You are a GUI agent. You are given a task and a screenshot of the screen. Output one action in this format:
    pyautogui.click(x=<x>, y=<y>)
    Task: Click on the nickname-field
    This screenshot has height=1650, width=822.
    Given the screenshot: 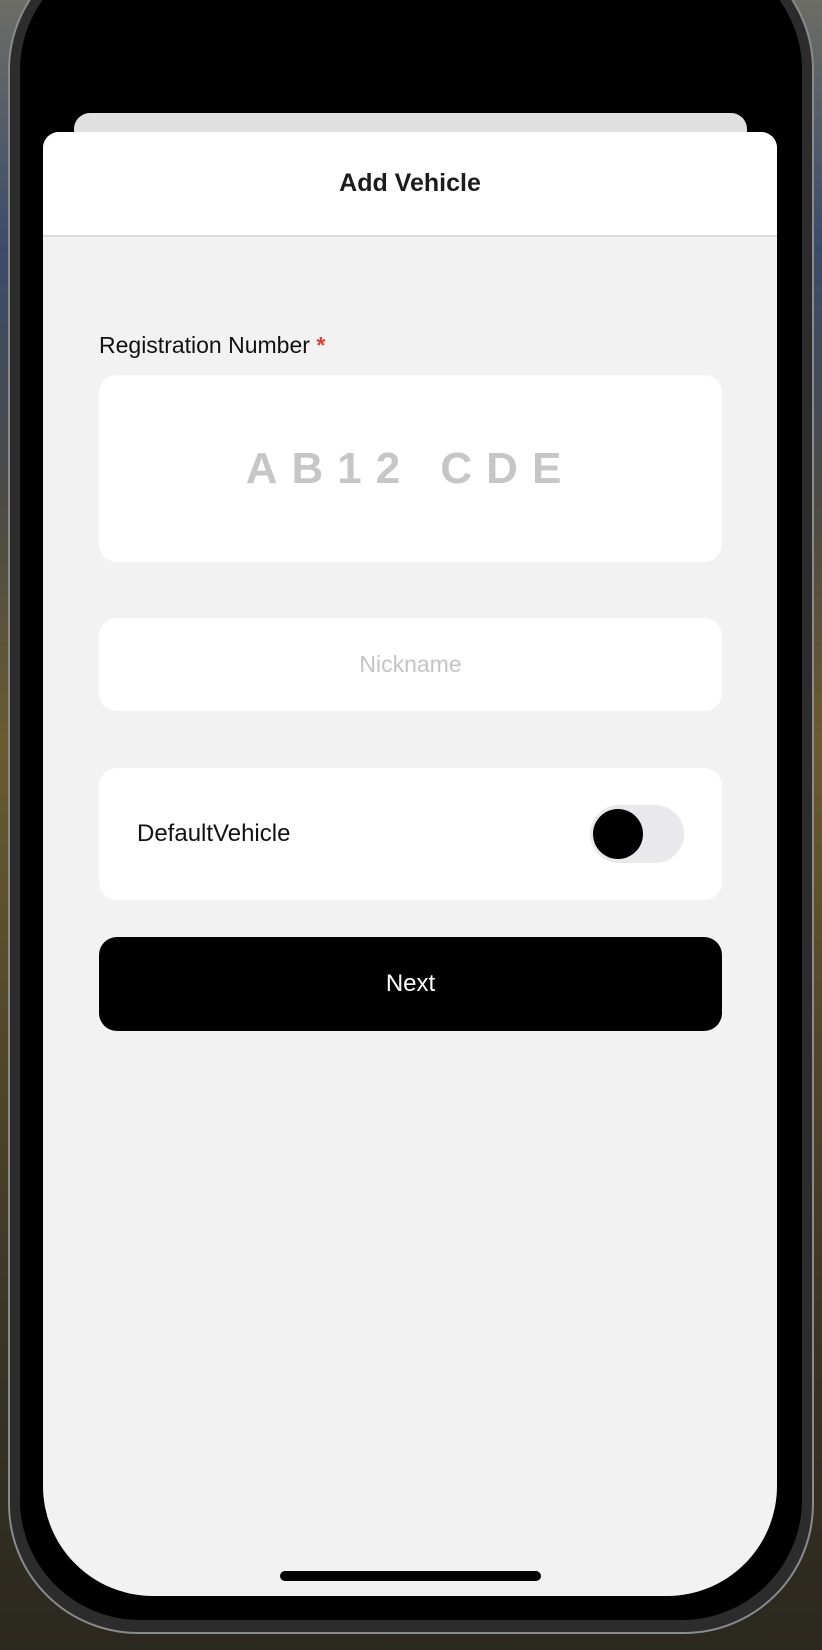 What is the action you would take?
    pyautogui.click(x=410, y=664)
    